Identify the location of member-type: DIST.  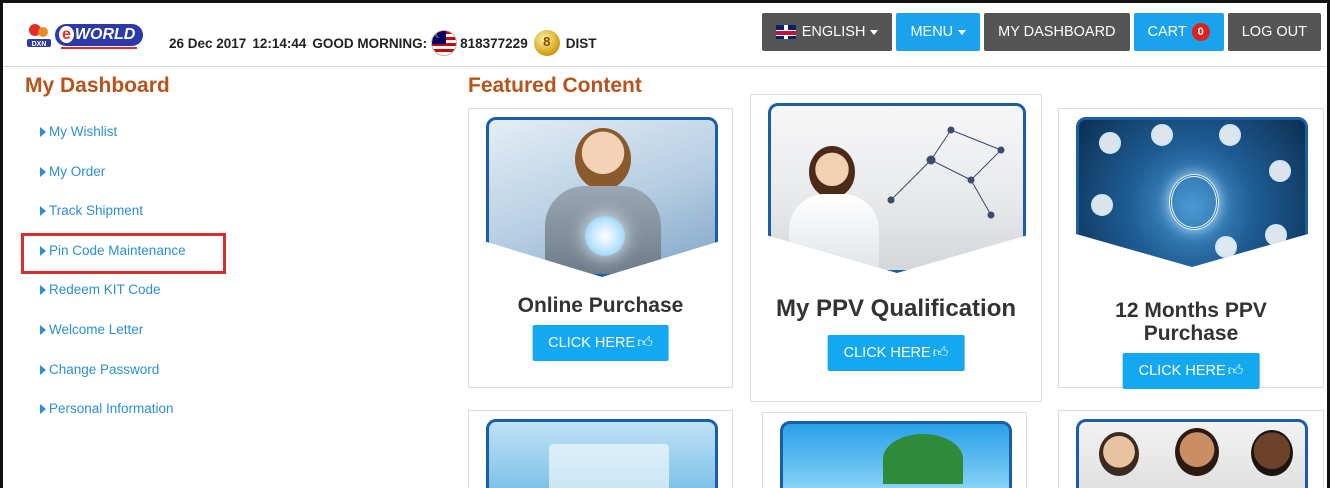
(581, 43).